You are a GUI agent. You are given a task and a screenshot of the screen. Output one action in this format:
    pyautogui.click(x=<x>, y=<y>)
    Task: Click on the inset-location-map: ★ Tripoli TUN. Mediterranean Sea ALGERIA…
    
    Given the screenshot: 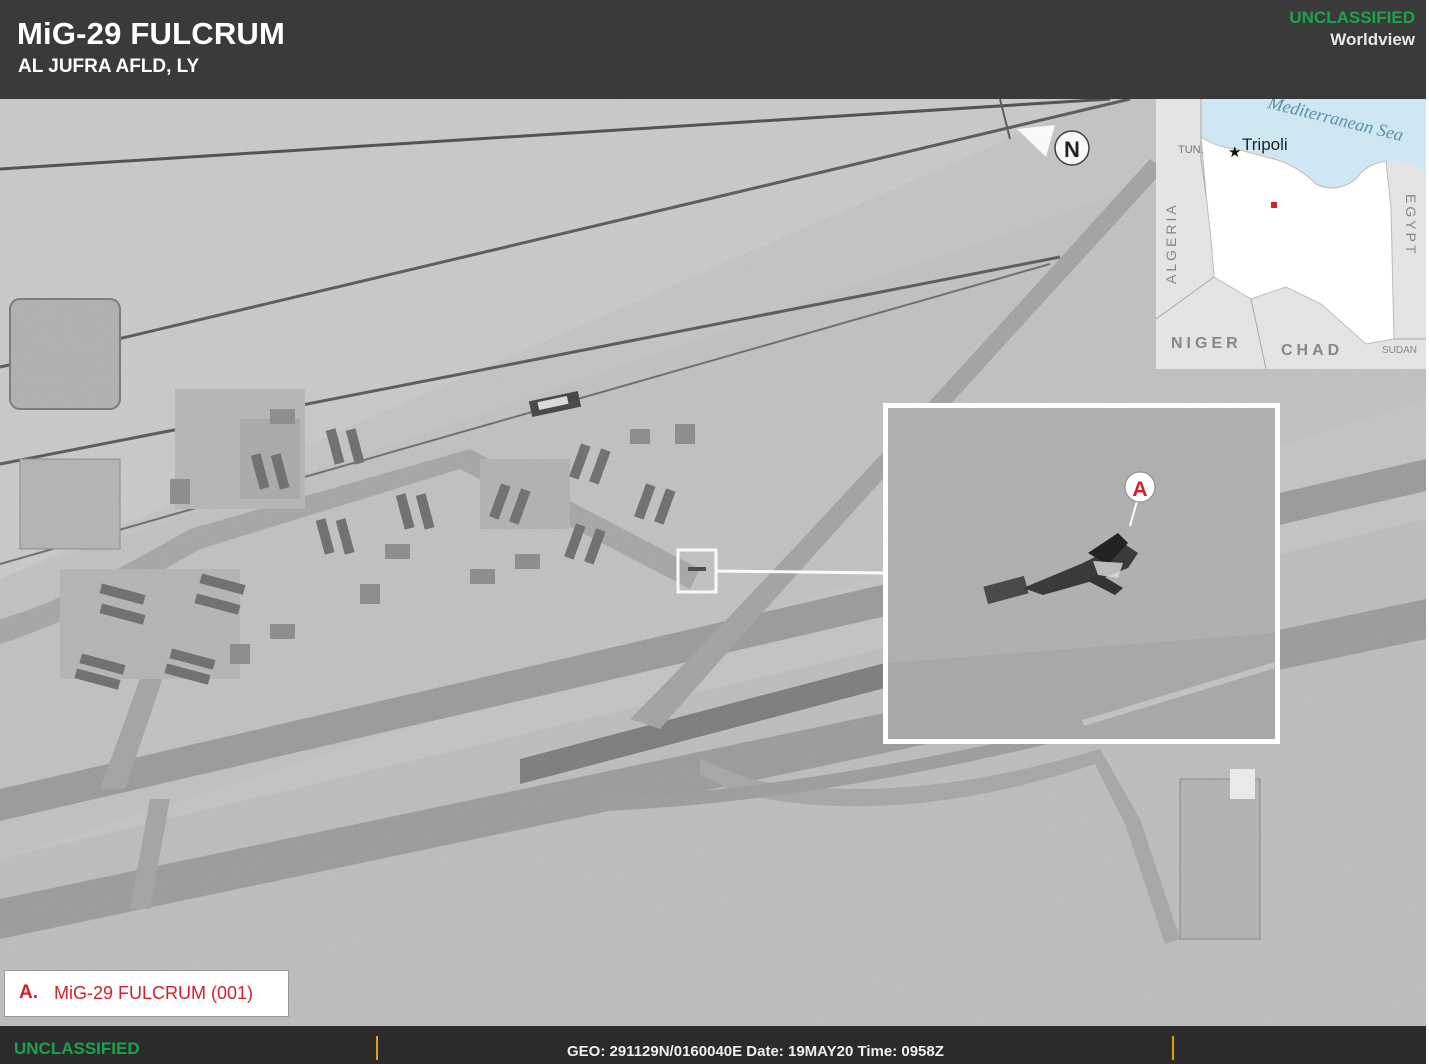 What is the action you would take?
    pyautogui.click(x=1291, y=234)
    